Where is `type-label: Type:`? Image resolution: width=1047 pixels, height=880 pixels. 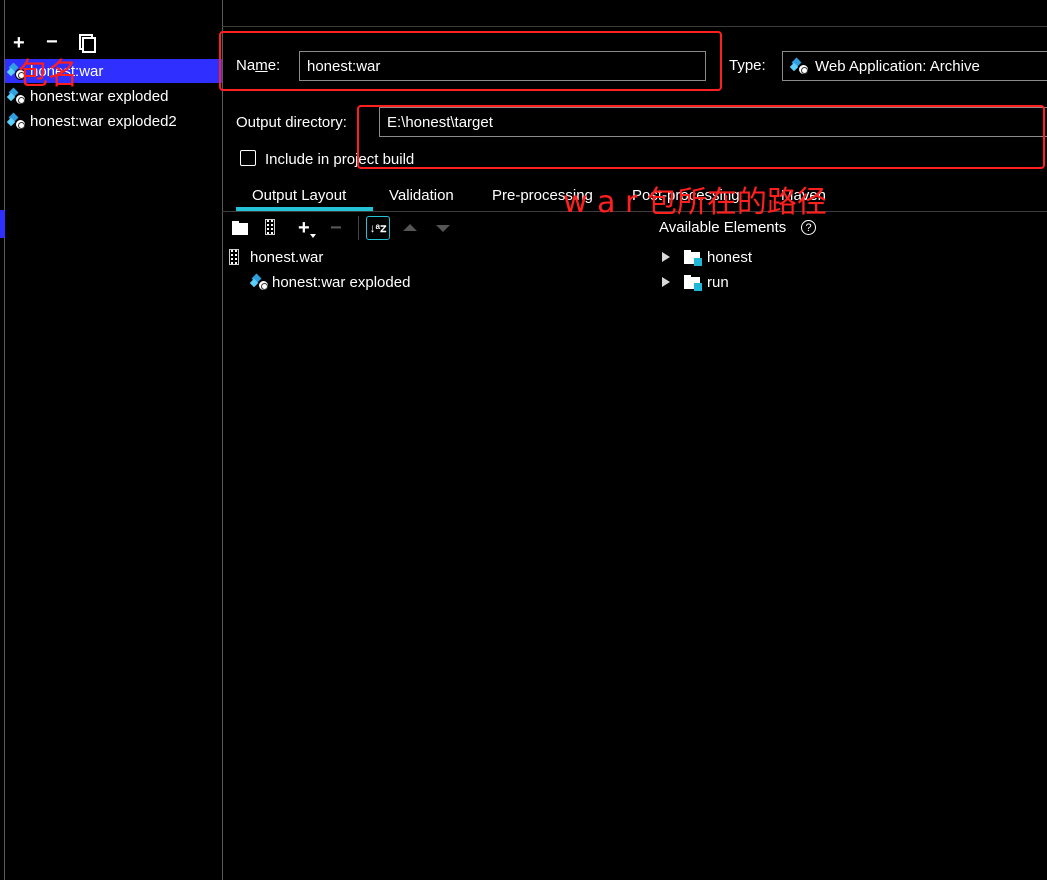
type-label: Type: is located at coordinates (747, 65).